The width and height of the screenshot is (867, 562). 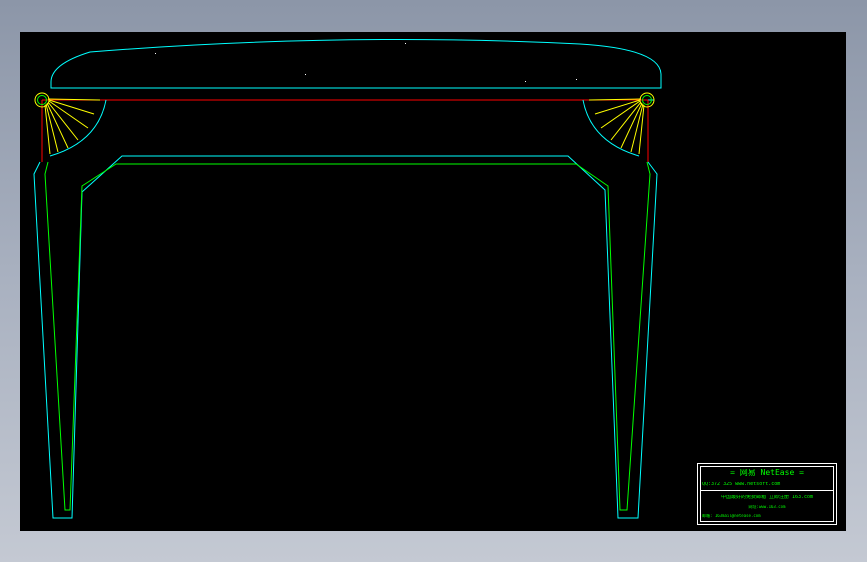 What do you see at coordinates (741, 484) in the screenshot?
I see `title-block-contact: QQ:372 325 www.netsoft.com` at bounding box center [741, 484].